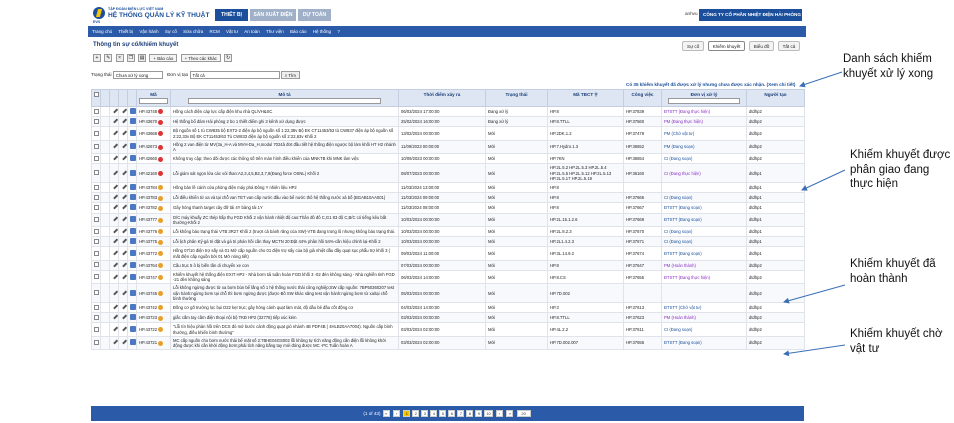 The height and width of the screenshot is (423, 954). Describe the element at coordinates (231, 15) in the screenshot. I see `tab-thiet-bi: THIẾT BỊ` at that location.